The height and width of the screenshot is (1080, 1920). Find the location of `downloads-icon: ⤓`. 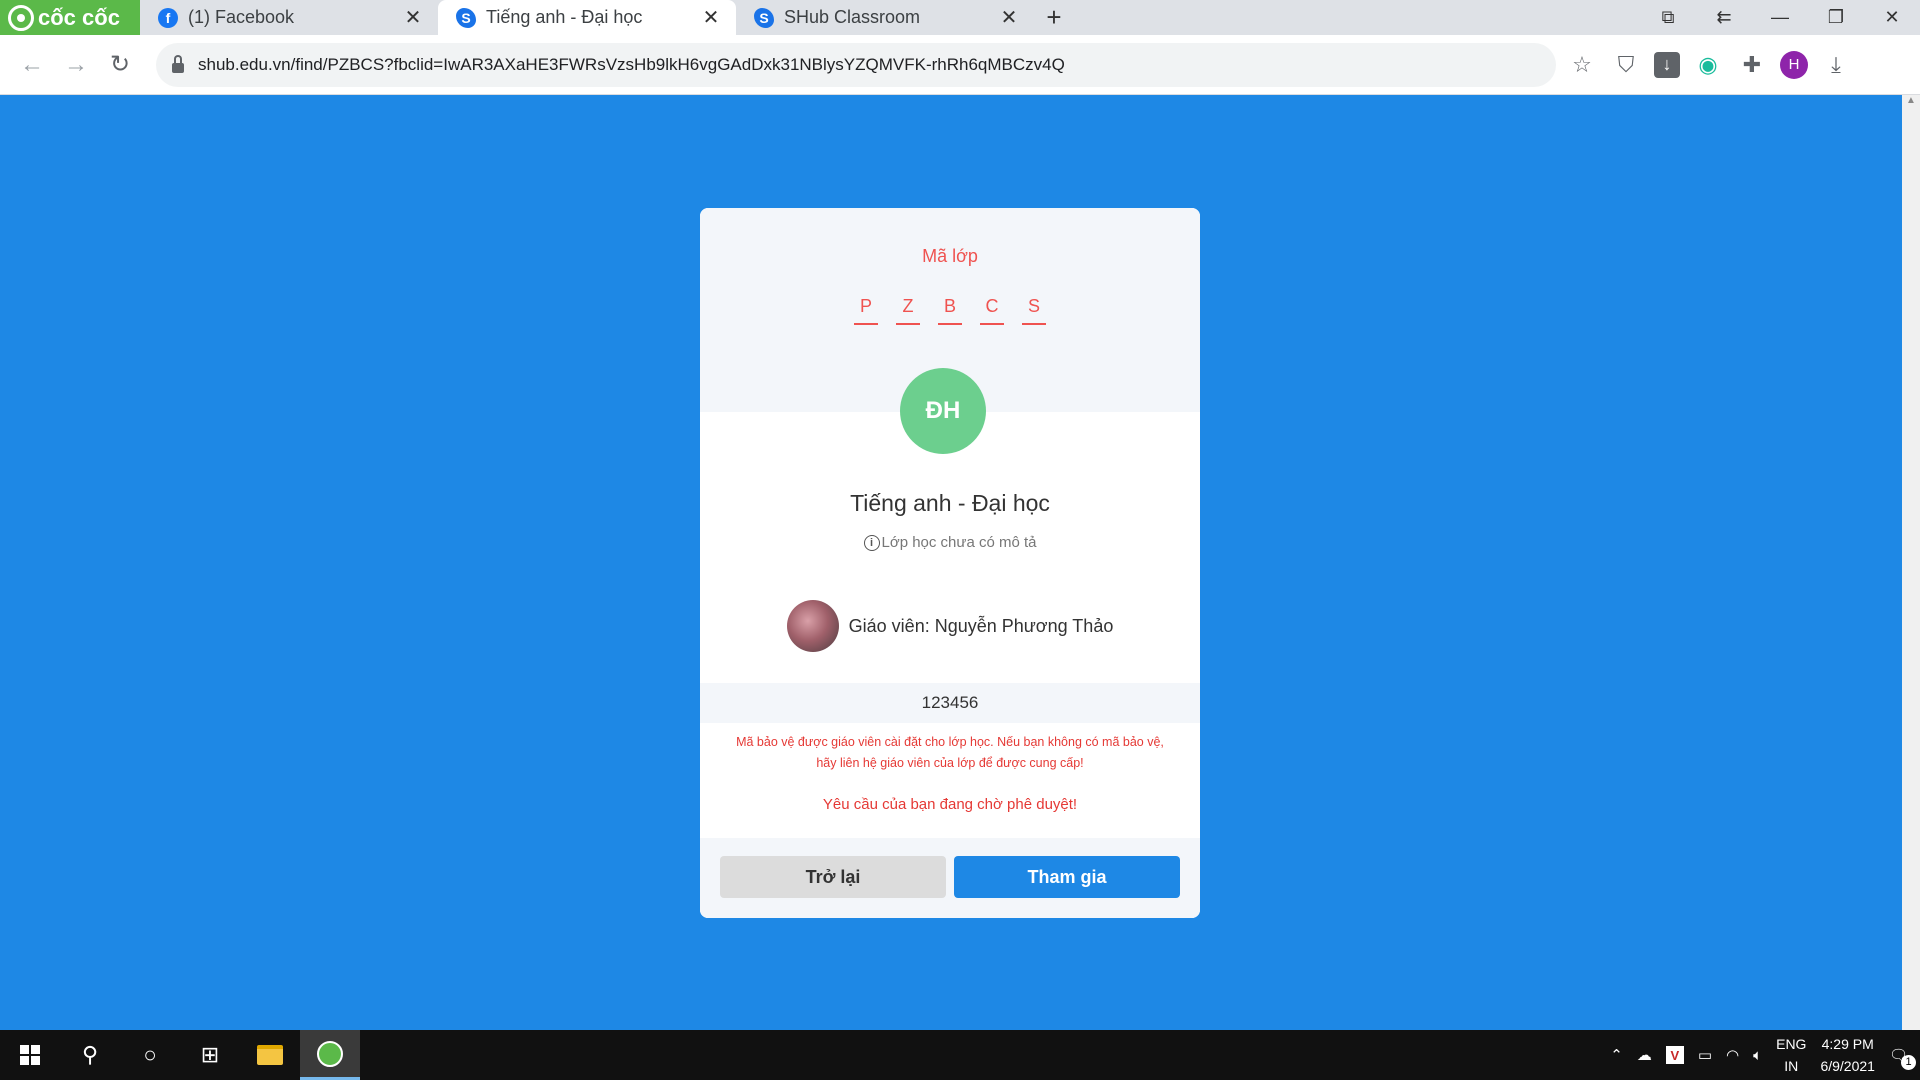

downloads-icon: ⤓ is located at coordinates (1836, 65).